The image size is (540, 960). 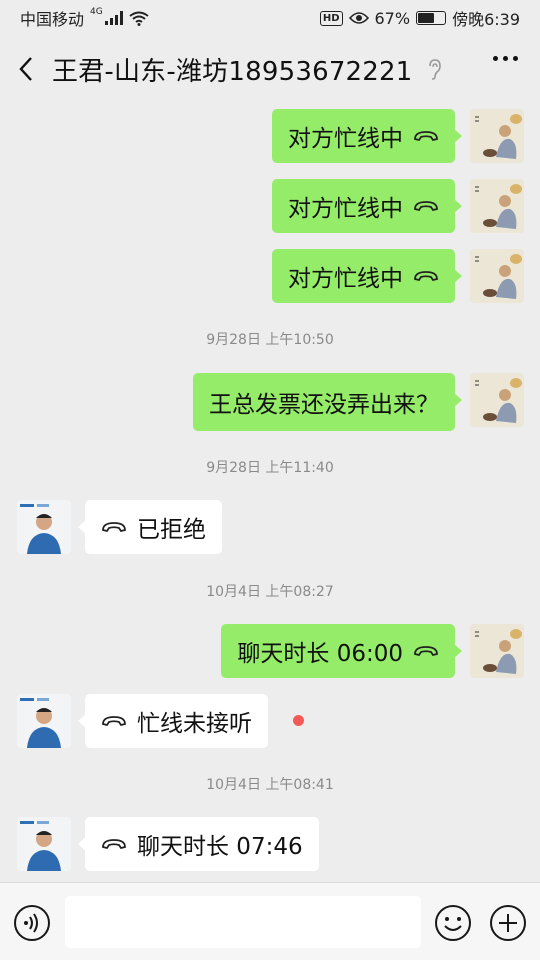 I want to click on back-button, so click(x=26, y=69).